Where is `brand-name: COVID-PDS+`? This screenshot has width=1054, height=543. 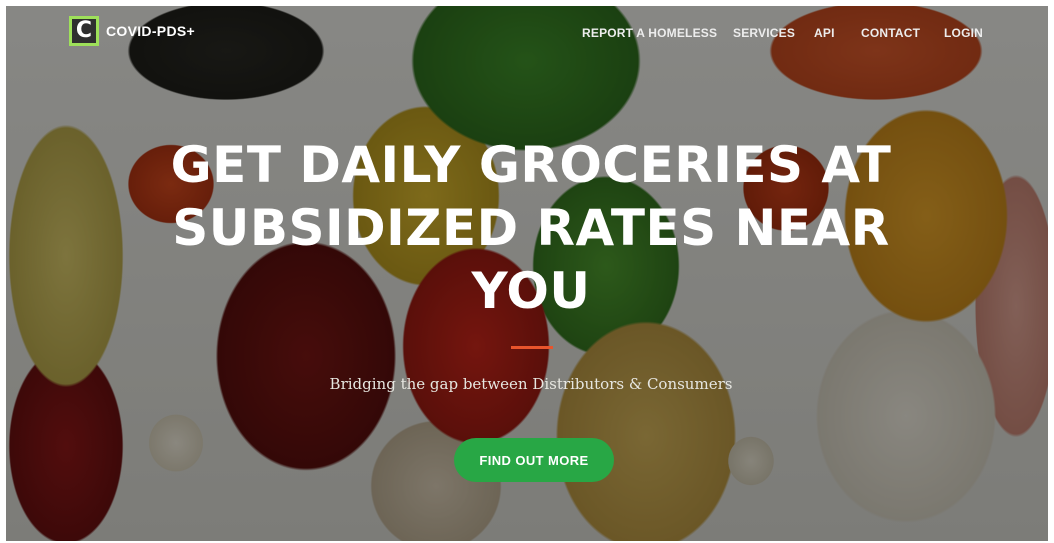
brand-name: COVID-PDS+ is located at coordinates (150, 31).